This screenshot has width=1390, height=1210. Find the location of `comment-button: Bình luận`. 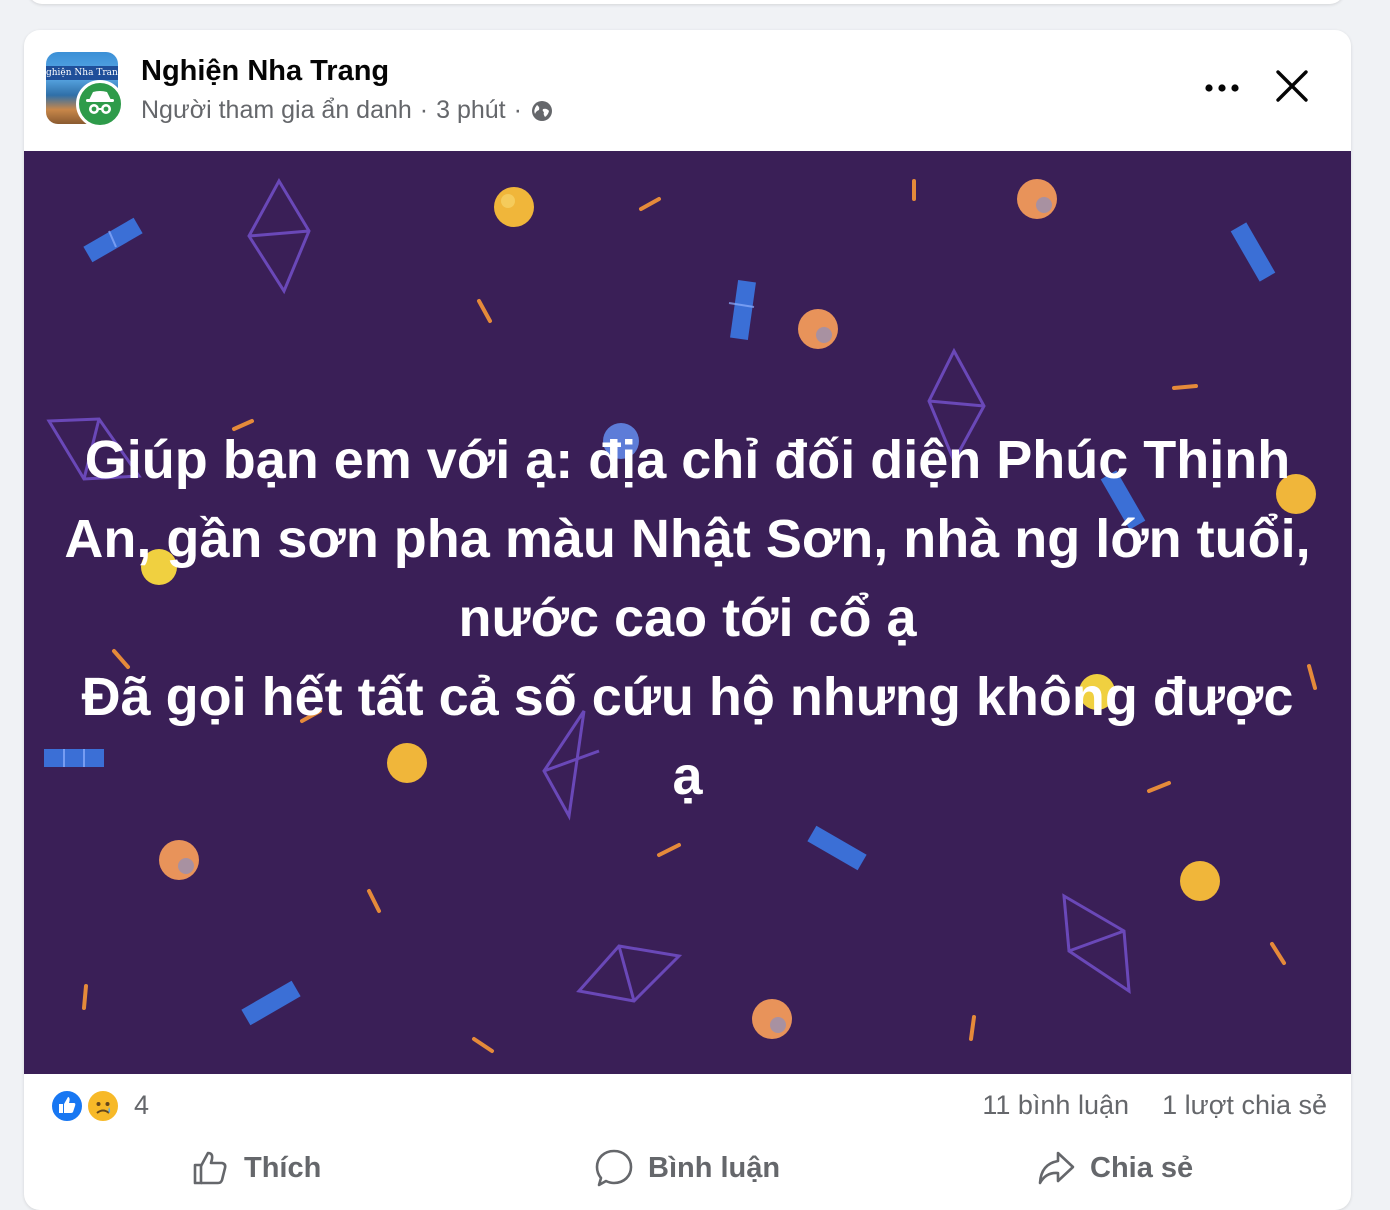

comment-button: Bình luận is located at coordinates (687, 1168).